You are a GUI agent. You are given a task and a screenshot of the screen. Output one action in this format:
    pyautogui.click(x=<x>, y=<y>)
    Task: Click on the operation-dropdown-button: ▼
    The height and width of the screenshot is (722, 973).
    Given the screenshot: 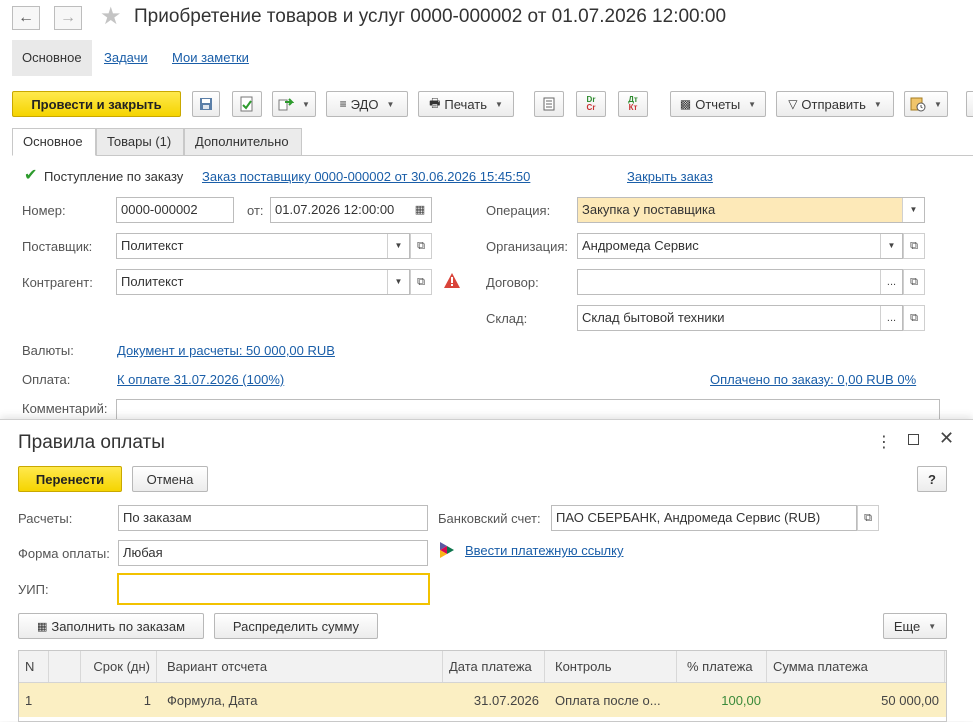 What is the action you would take?
    pyautogui.click(x=913, y=210)
    